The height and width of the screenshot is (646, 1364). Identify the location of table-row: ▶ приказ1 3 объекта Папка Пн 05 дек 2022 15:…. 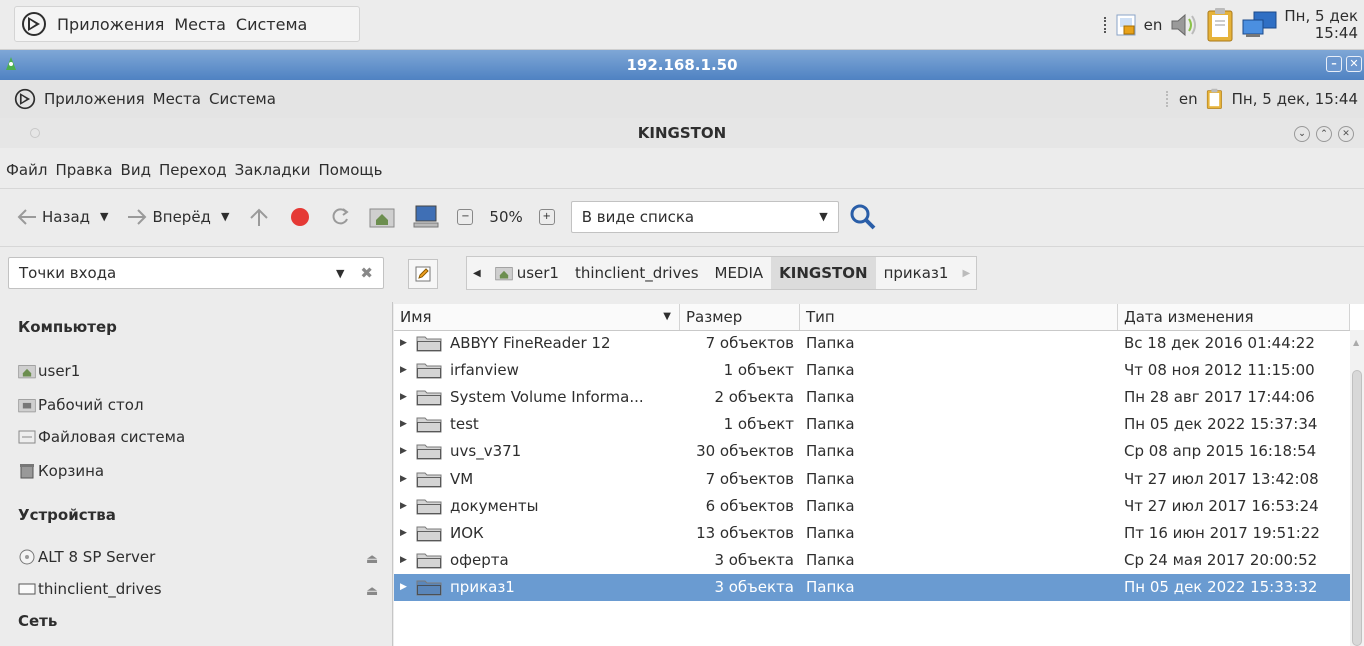
(872, 587).